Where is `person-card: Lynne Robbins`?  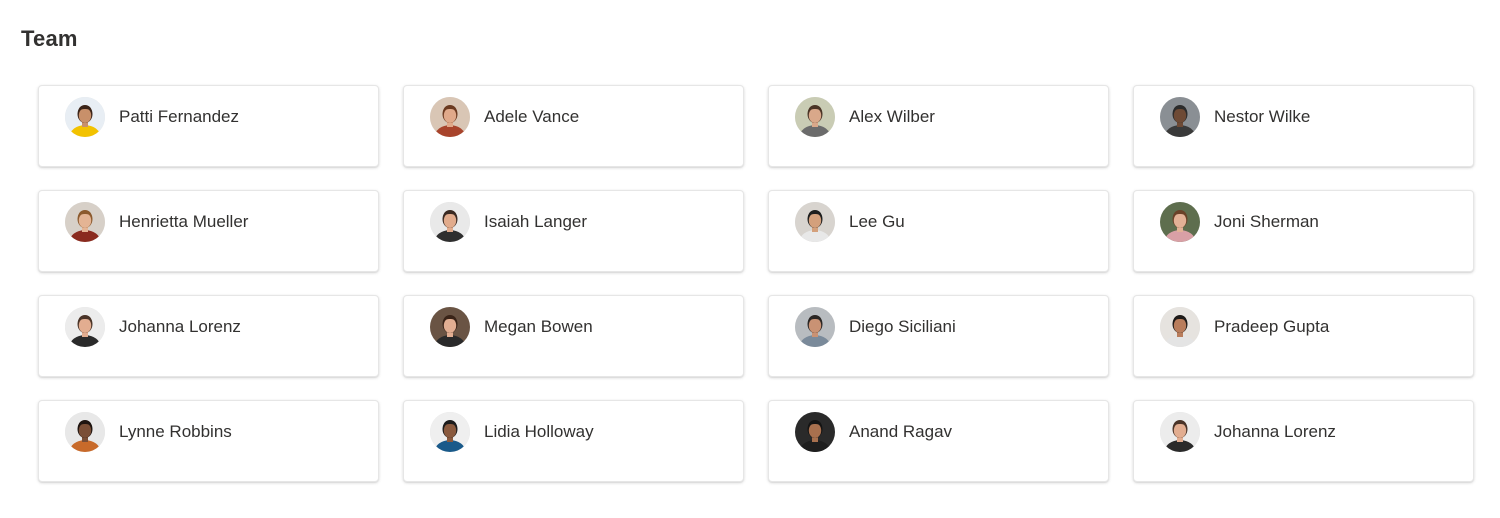
person-card: Lynne Robbins is located at coordinates (208, 441).